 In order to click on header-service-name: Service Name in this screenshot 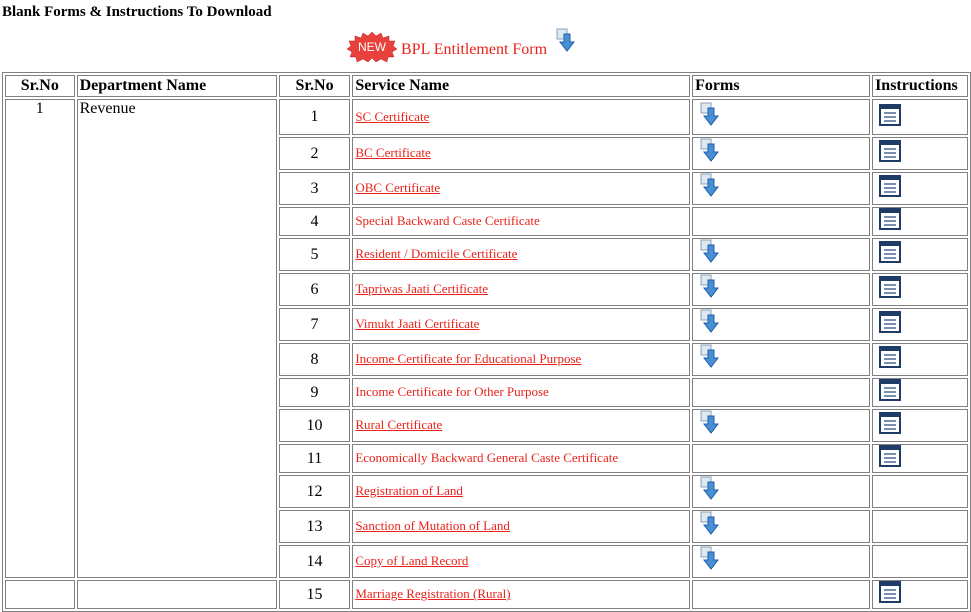, I will do `click(521, 86)`.